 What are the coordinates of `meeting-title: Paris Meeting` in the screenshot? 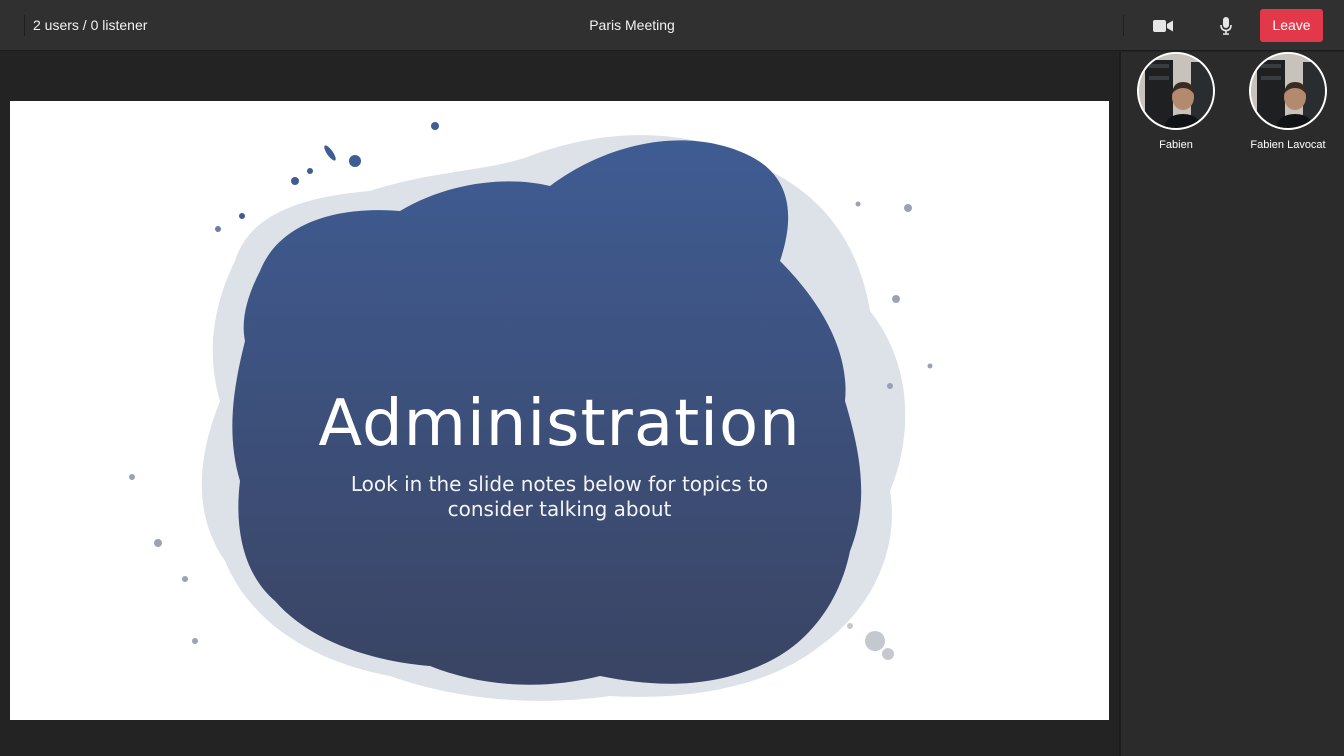 It's located at (632, 25).